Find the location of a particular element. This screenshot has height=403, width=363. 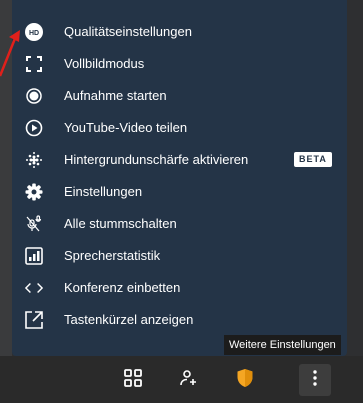

menu-item-embed: Konferenz einbetten is located at coordinates (179, 288).